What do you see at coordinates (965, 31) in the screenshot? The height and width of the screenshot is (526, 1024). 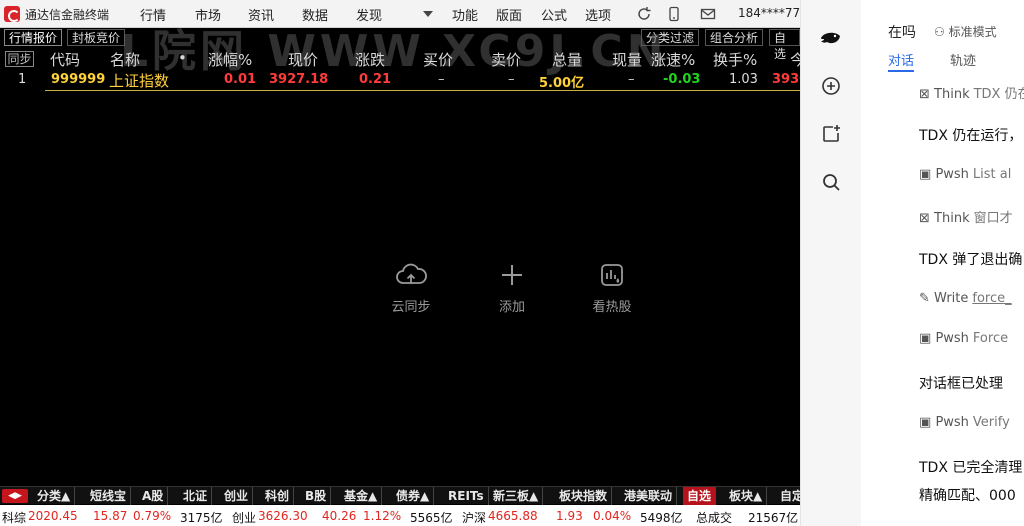 I see `mode-selector: ⚇ 标准模式` at bounding box center [965, 31].